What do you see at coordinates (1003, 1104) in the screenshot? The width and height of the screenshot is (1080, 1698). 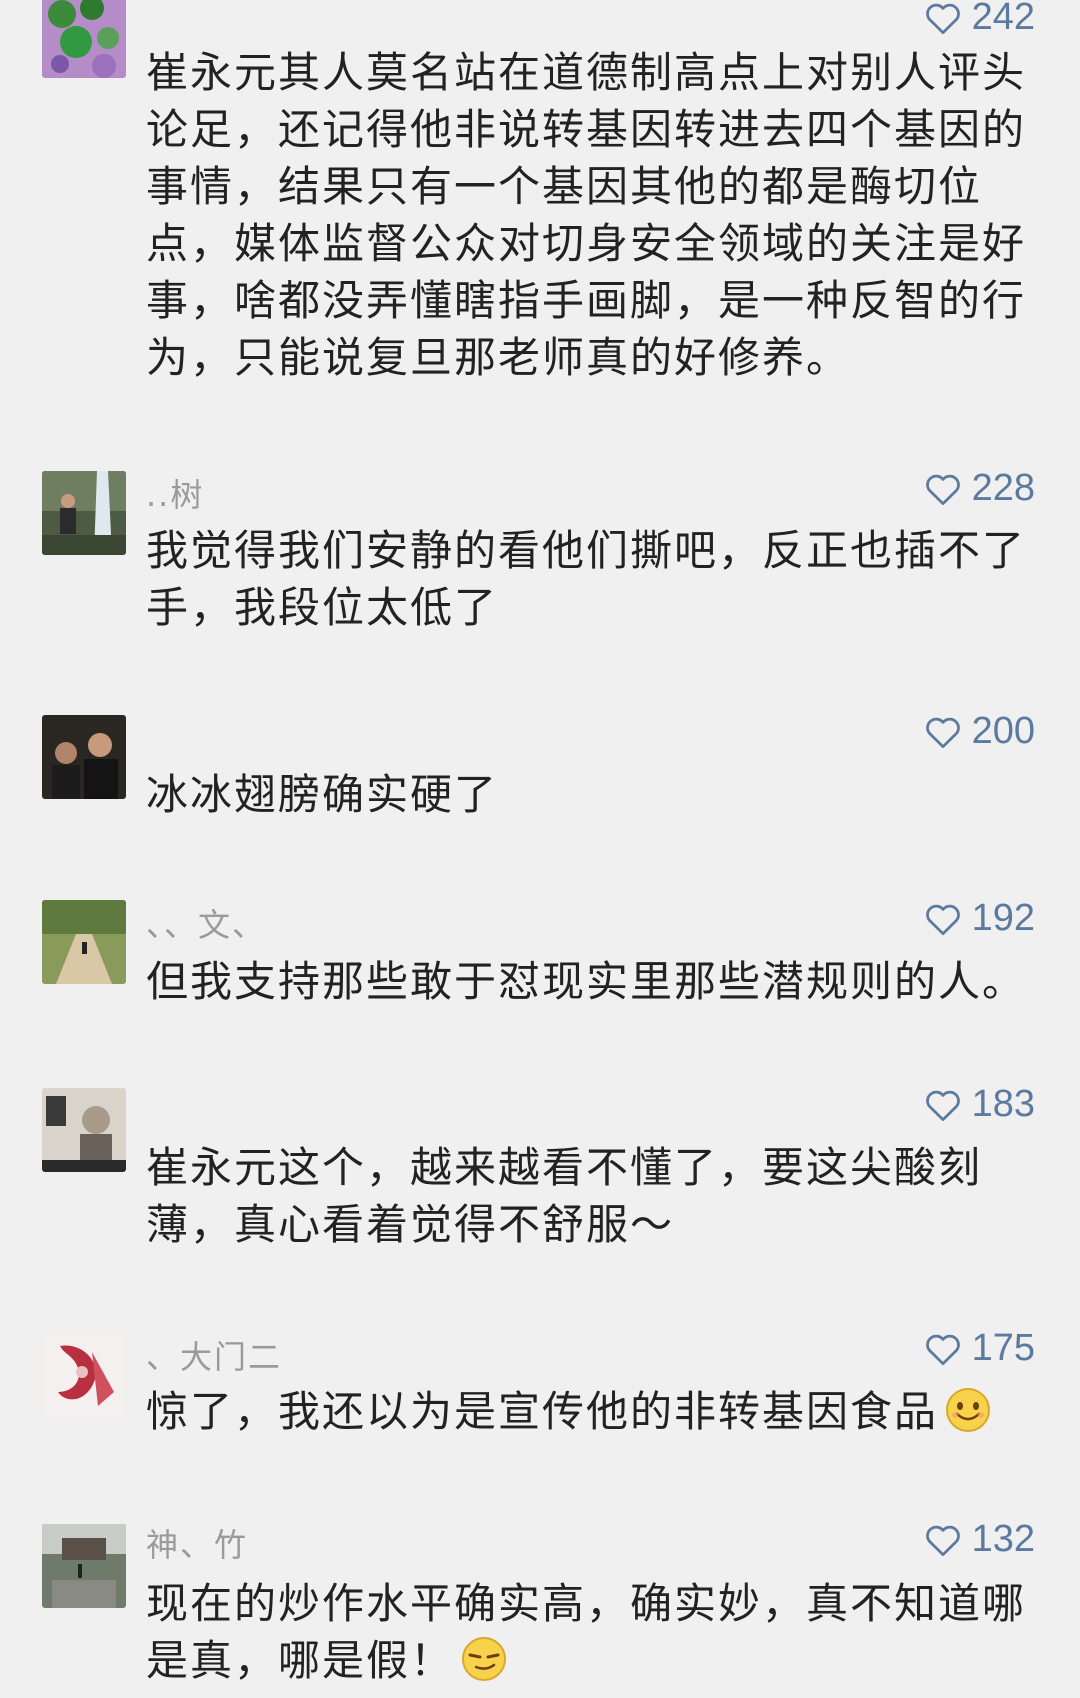 I see `like-count: 183` at bounding box center [1003, 1104].